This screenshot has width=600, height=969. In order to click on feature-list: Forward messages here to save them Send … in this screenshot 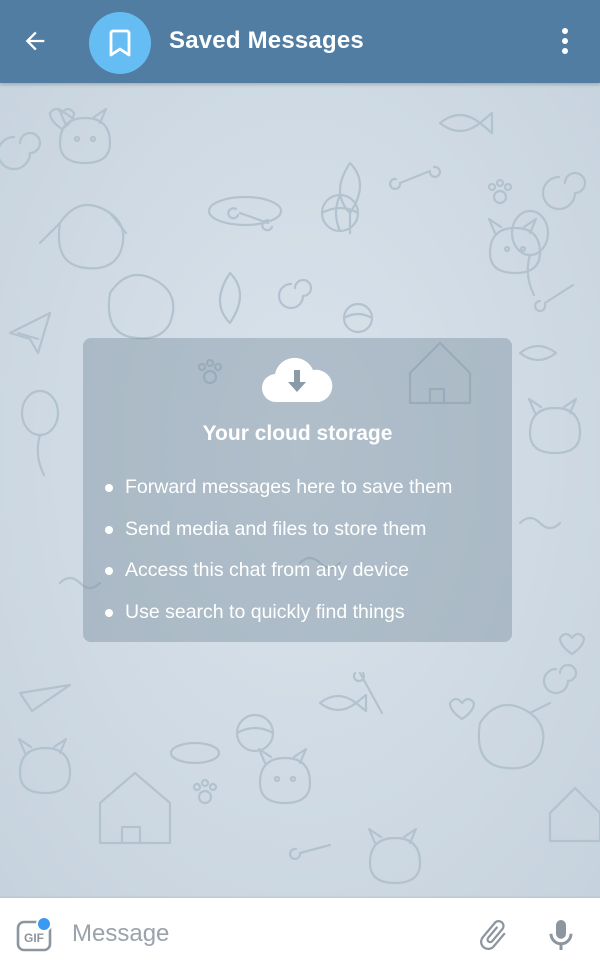, I will do `click(278, 559)`.